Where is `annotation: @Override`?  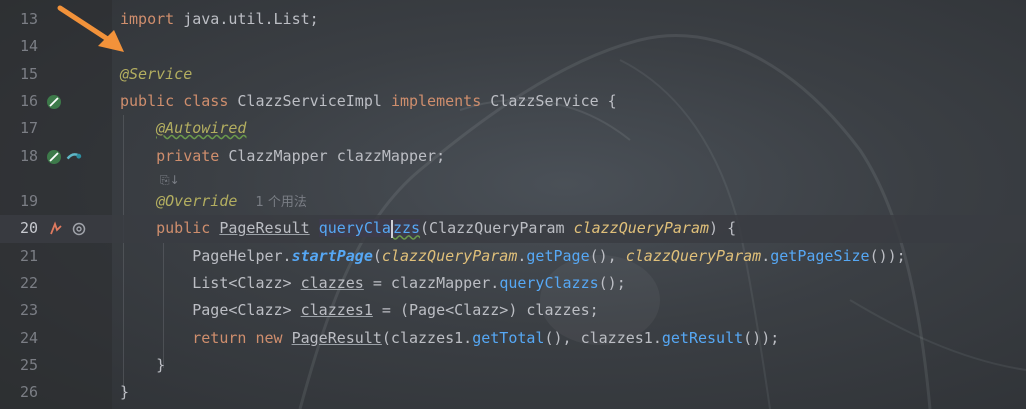
annotation: @Override is located at coordinates (197, 201).